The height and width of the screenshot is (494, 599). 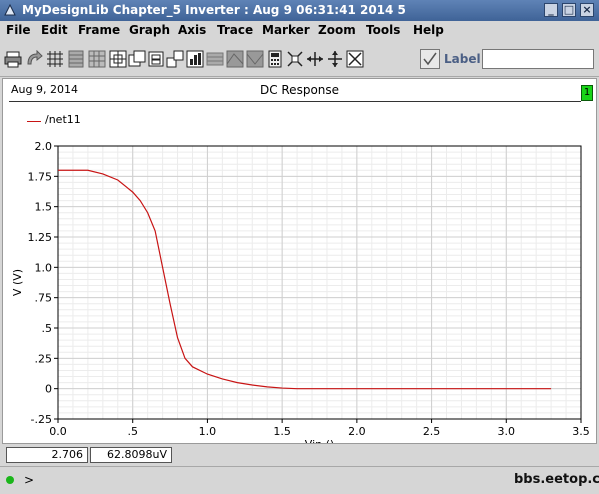 I want to click on menu-axis: Axis, so click(x=192, y=30).